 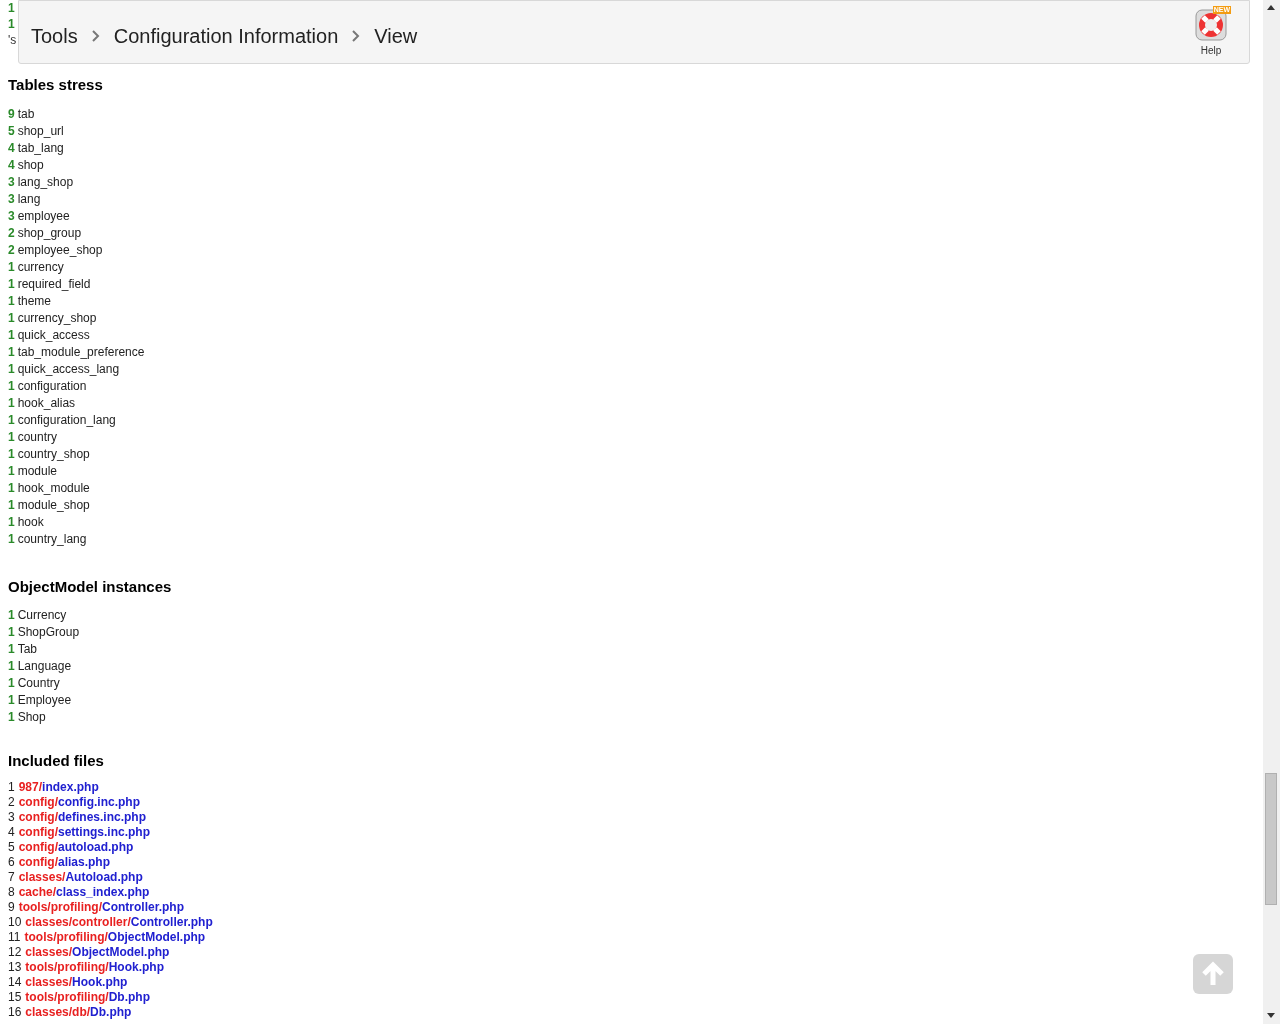 I want to click on file-path: tools/profiling/Hook.php, so click(x=94, y=967).